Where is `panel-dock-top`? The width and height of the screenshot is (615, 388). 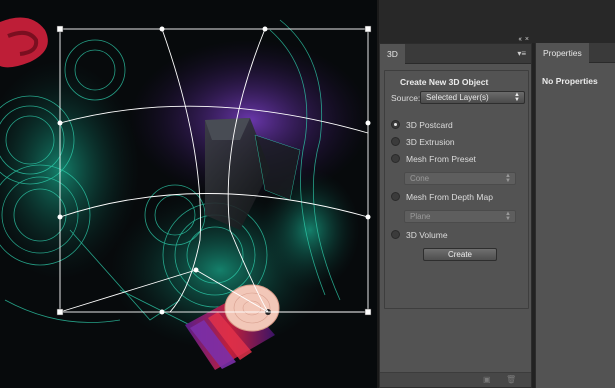 panel-dock-top is located at coordinates (497, 21).